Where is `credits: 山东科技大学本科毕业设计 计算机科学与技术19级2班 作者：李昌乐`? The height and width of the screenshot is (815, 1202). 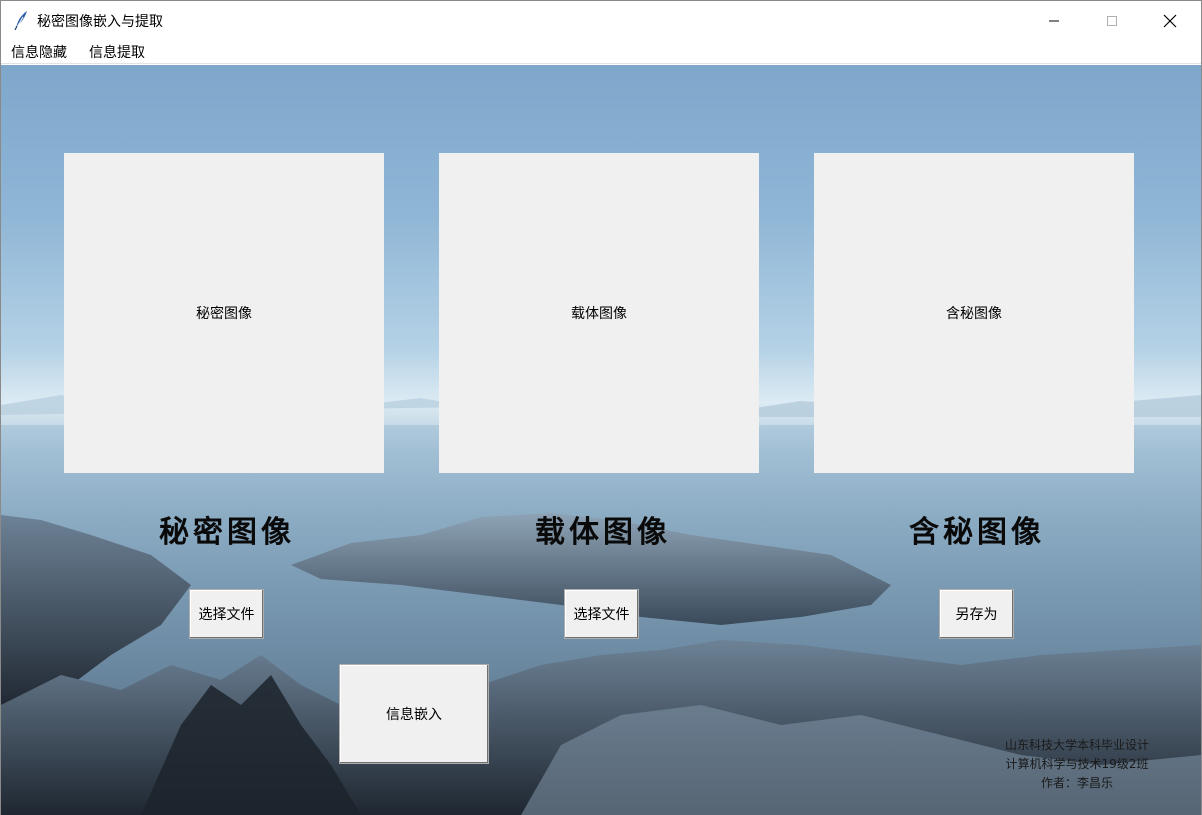
credits: 山东科技大学本科毕业设计 计算机科学与技术19级2班 作者：李昌乐 is located at coordinates (1077, 764).